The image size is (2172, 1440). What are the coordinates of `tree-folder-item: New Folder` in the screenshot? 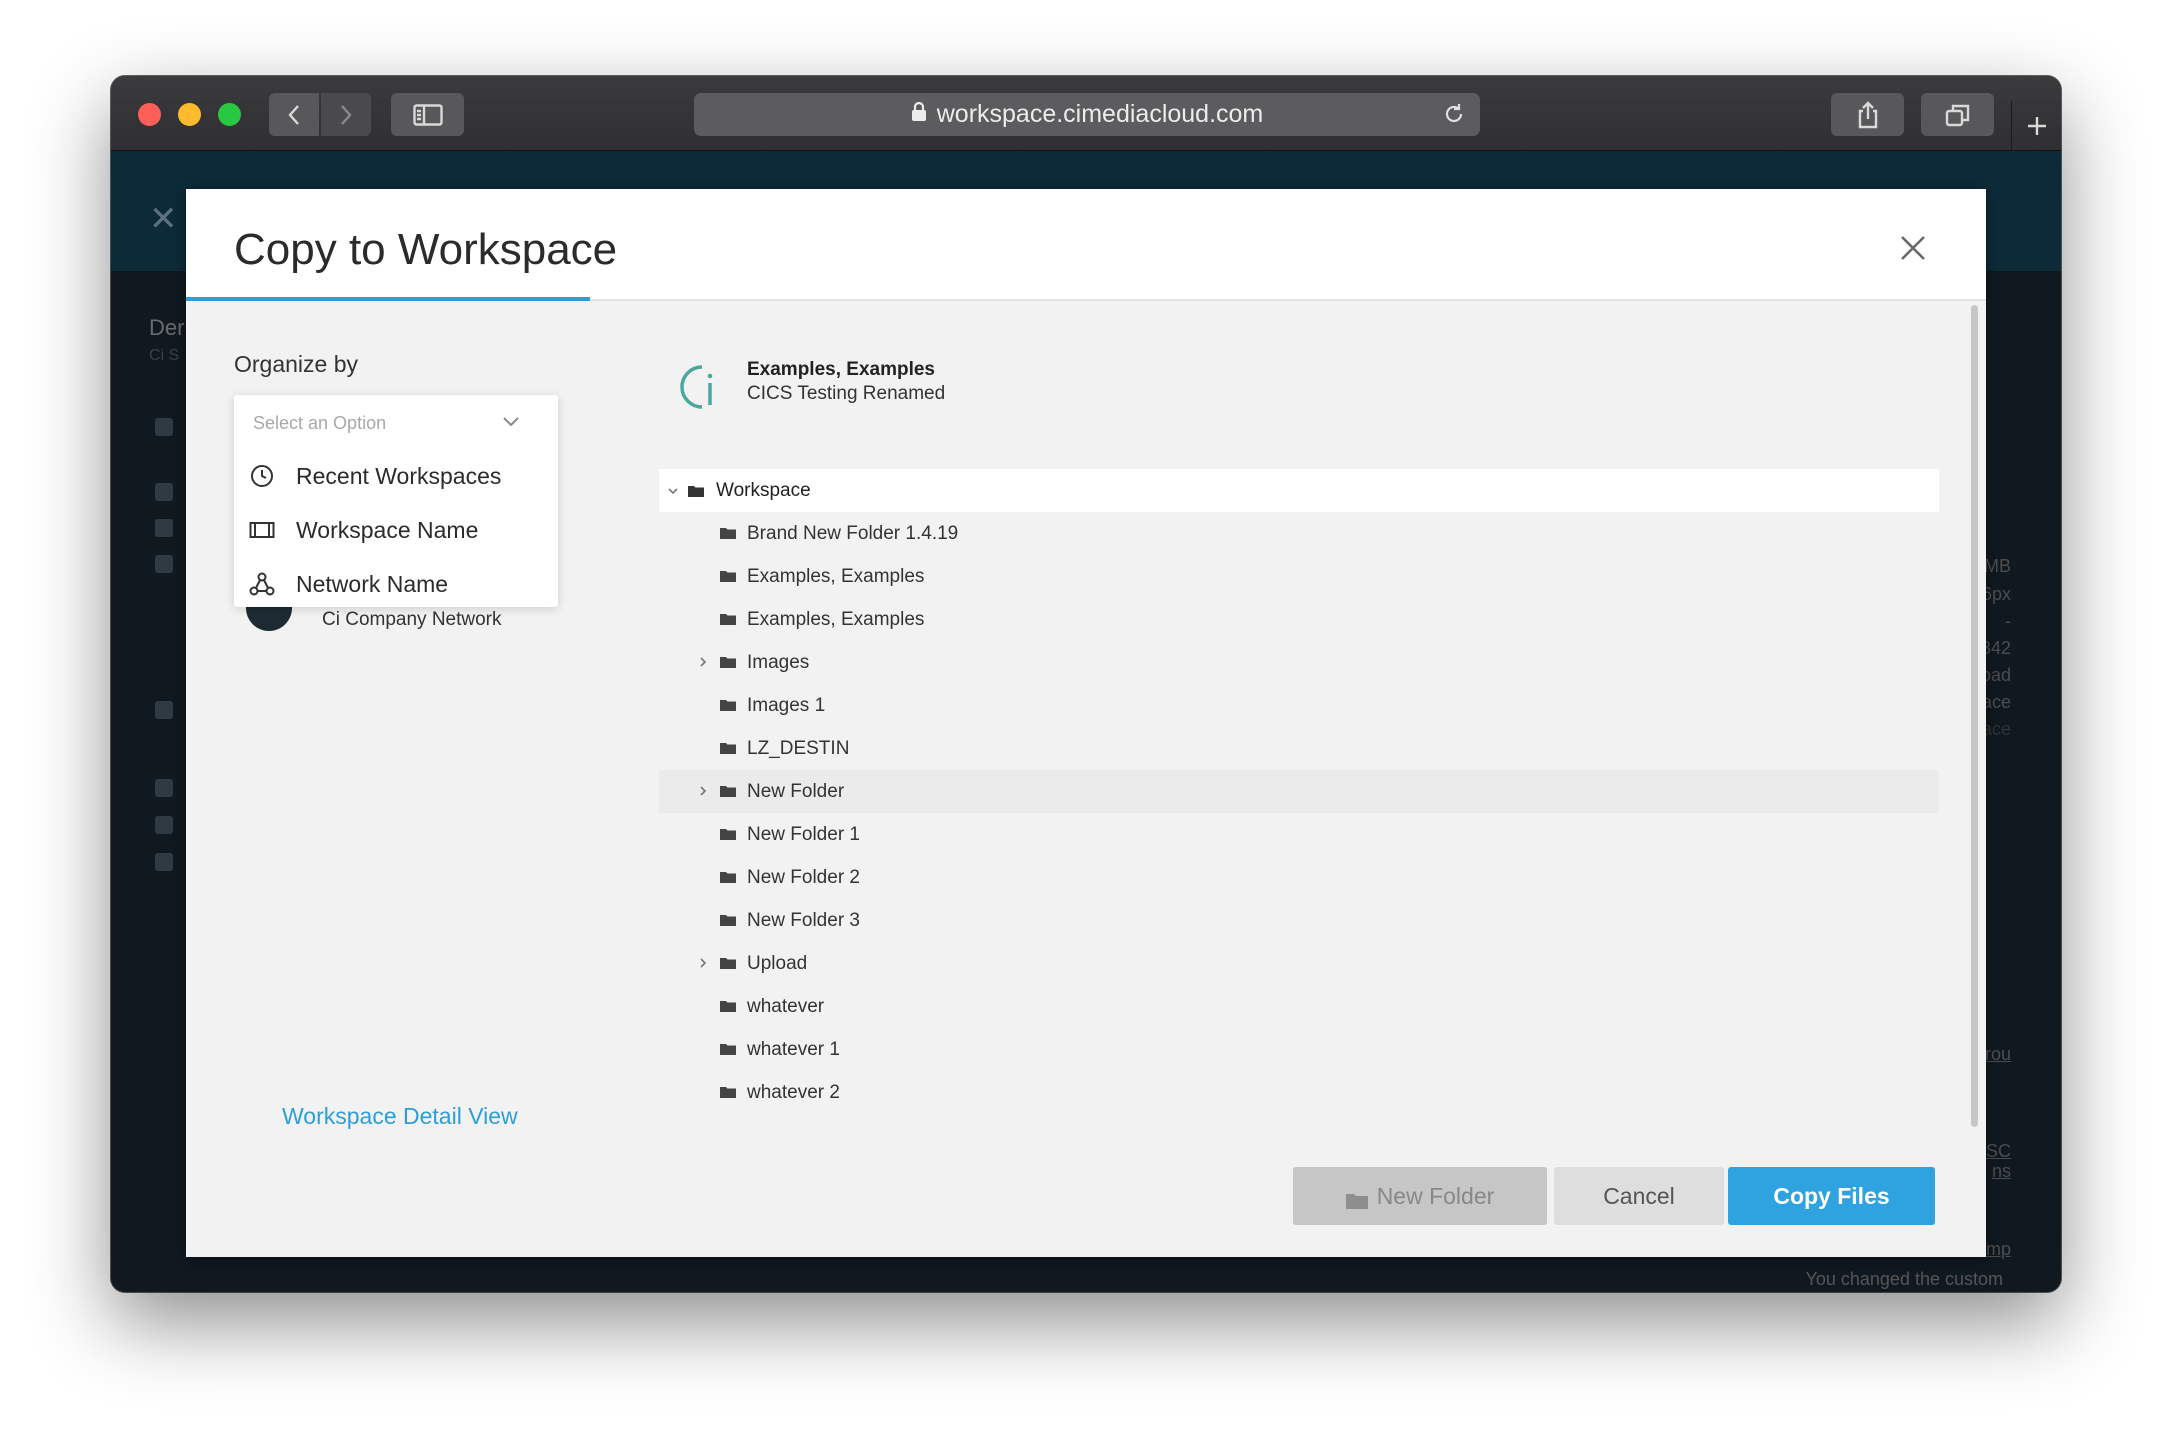 It's located at (1299, 791).